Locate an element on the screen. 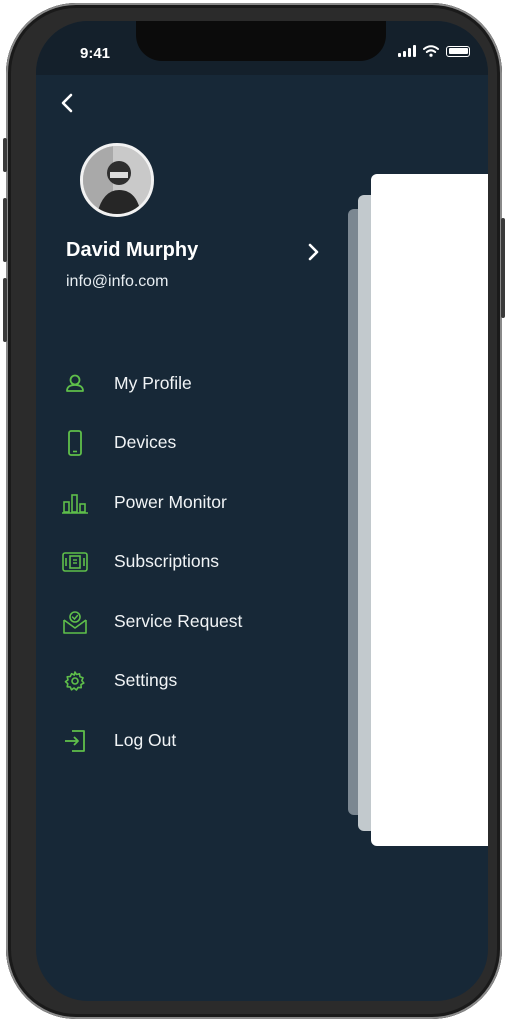  subscription-icon is located at coordinates (75, 562).